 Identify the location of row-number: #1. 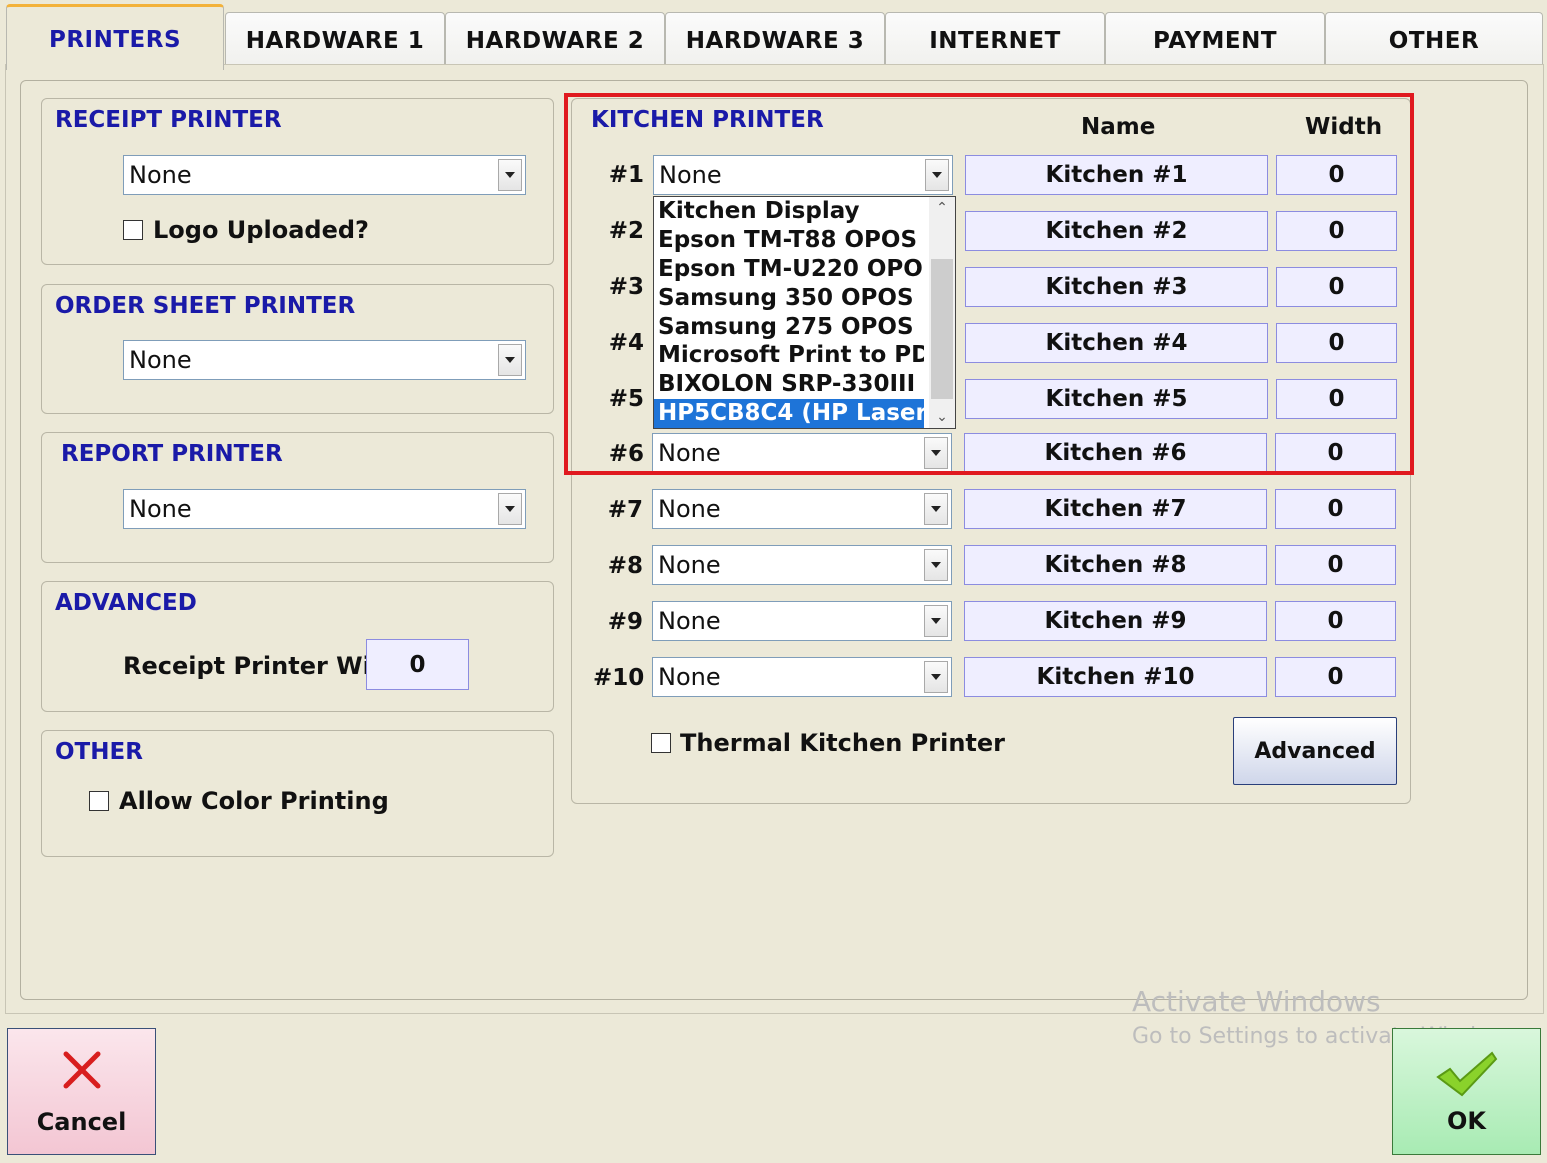
(626, 175).